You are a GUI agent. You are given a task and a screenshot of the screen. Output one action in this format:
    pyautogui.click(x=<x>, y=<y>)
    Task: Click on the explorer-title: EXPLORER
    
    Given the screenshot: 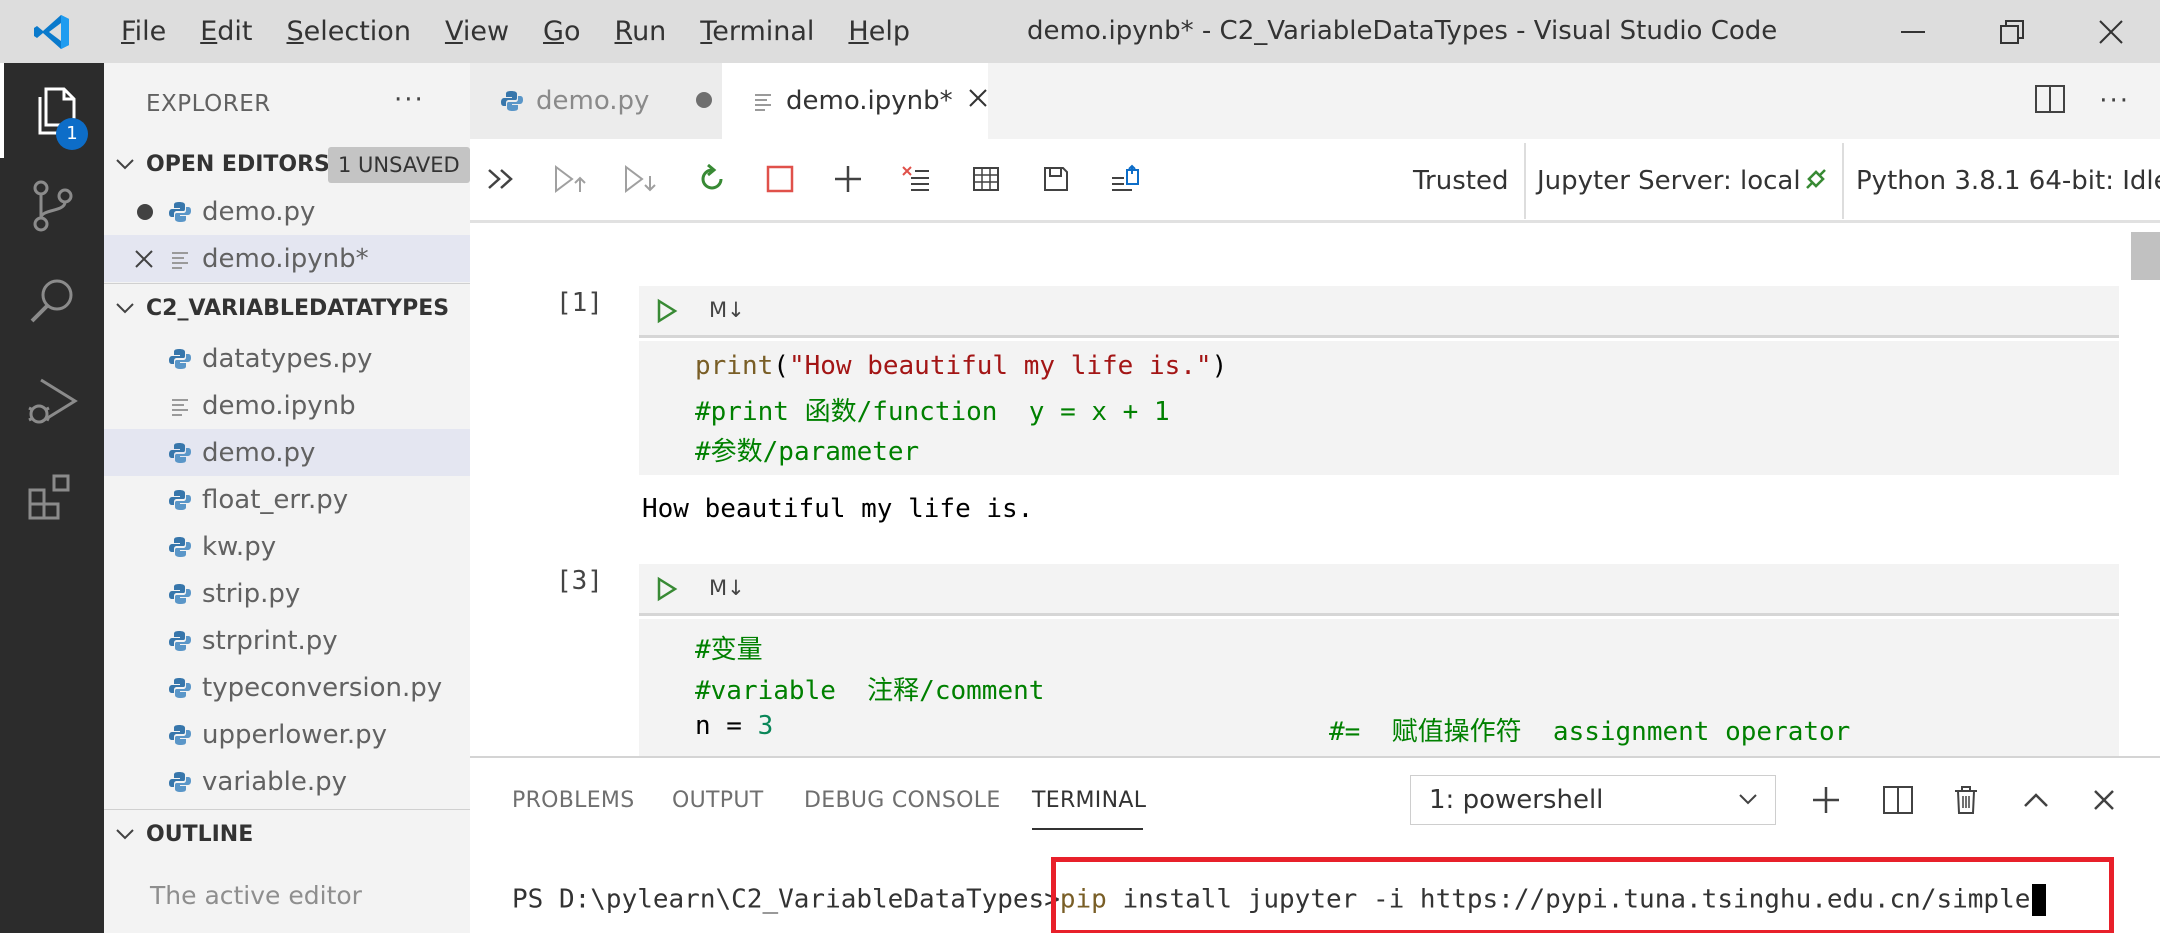 What is the action you would take?
    pyautogui.click(x=208, y=104)
    